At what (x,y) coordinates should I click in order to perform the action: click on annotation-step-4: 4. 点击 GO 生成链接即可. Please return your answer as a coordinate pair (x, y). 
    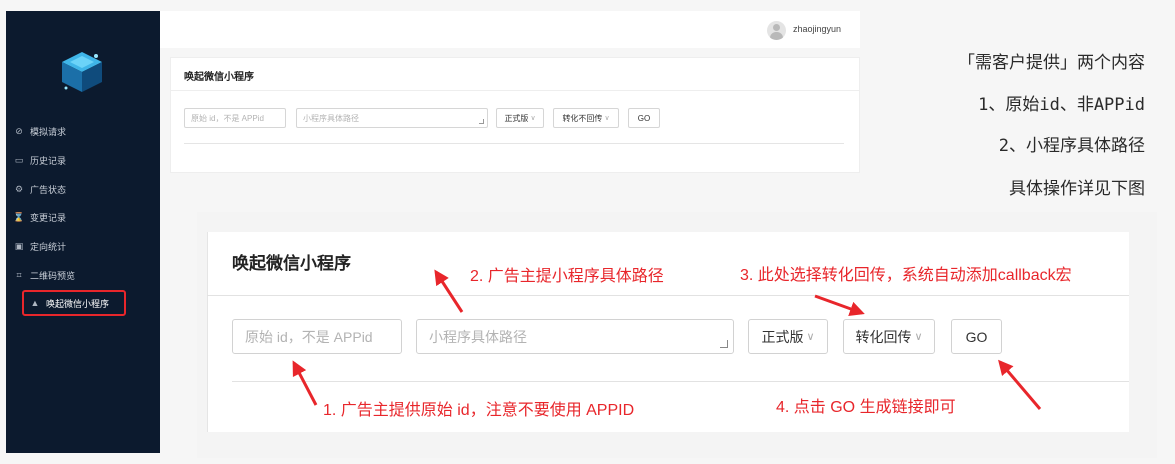
    Looking at the image, I should click on (866, 407).